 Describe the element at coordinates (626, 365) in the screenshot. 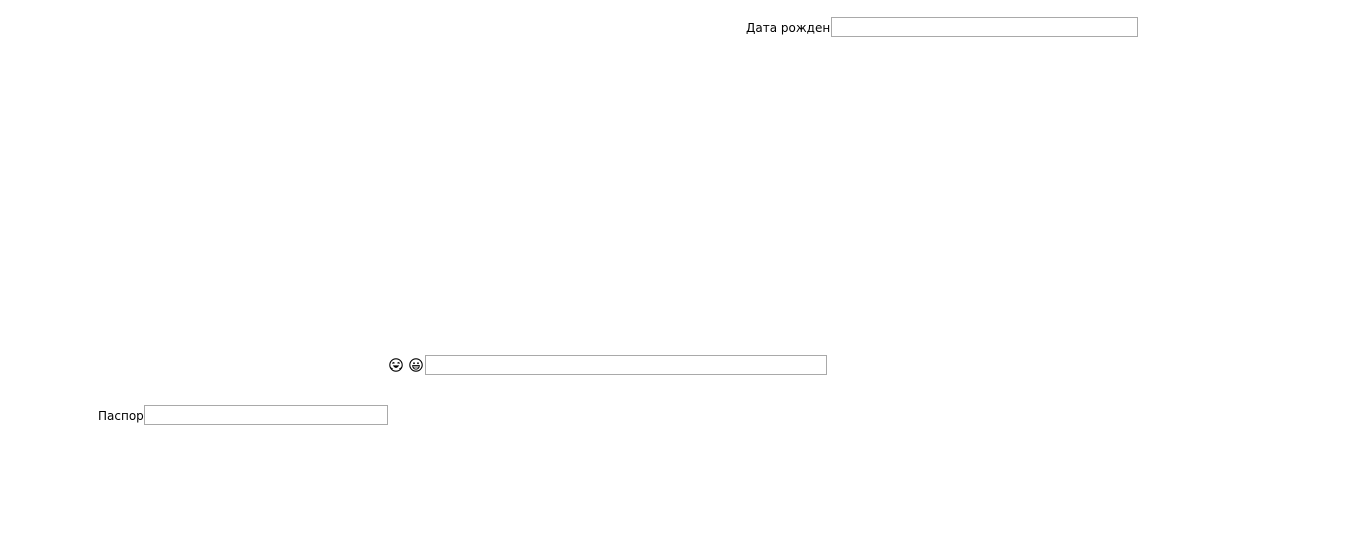

I see `emoji-input` at that location.